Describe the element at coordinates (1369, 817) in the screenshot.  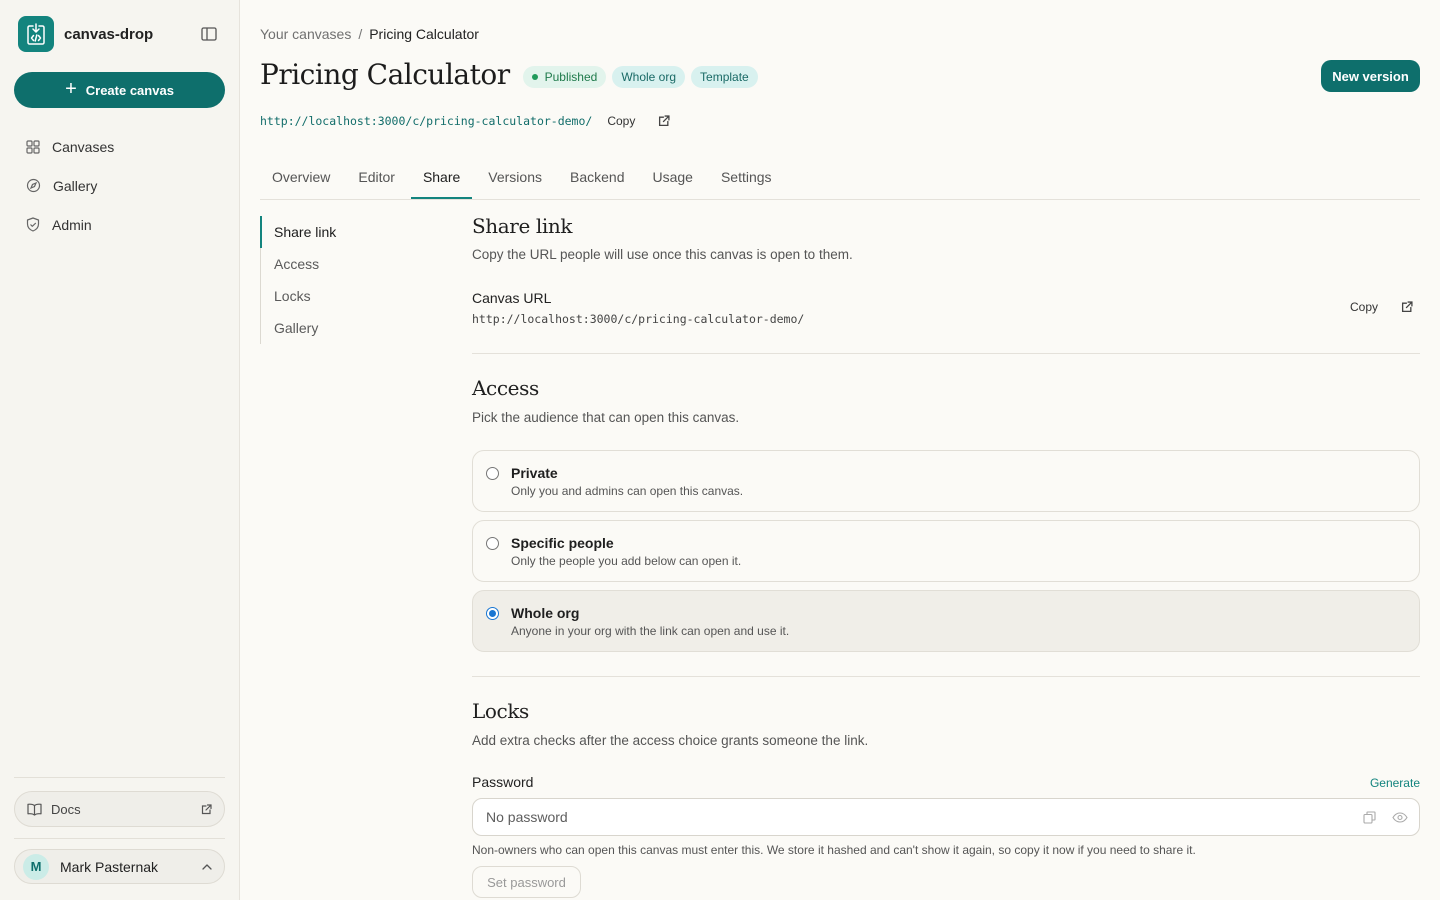
I see `copy-icon` at that location.